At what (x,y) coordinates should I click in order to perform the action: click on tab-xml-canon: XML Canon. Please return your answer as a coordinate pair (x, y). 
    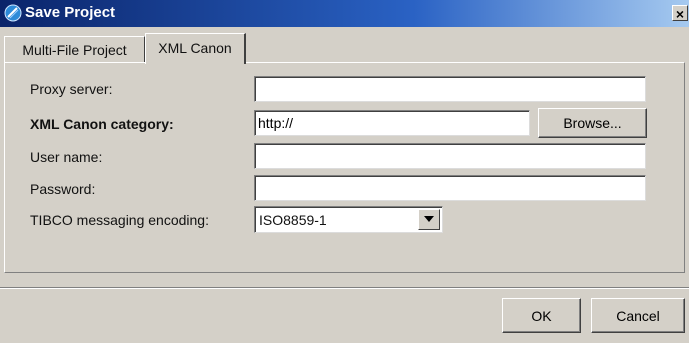
    Looking at the image, I should click on (195, 48).